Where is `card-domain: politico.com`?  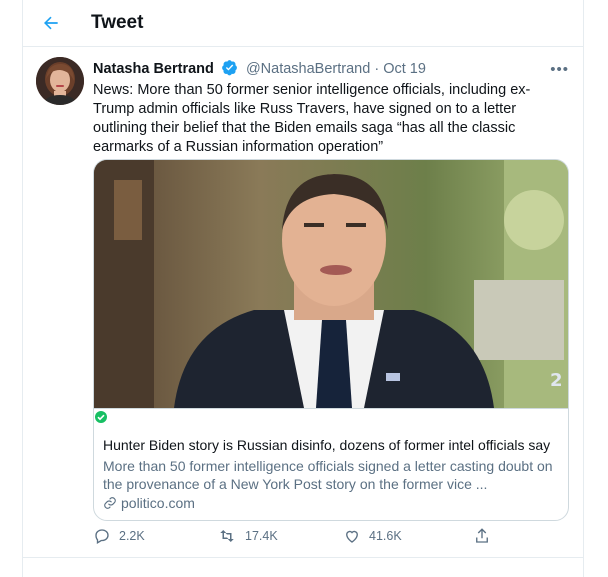
card-domain: politico.com is located at coordinates (149, 503).